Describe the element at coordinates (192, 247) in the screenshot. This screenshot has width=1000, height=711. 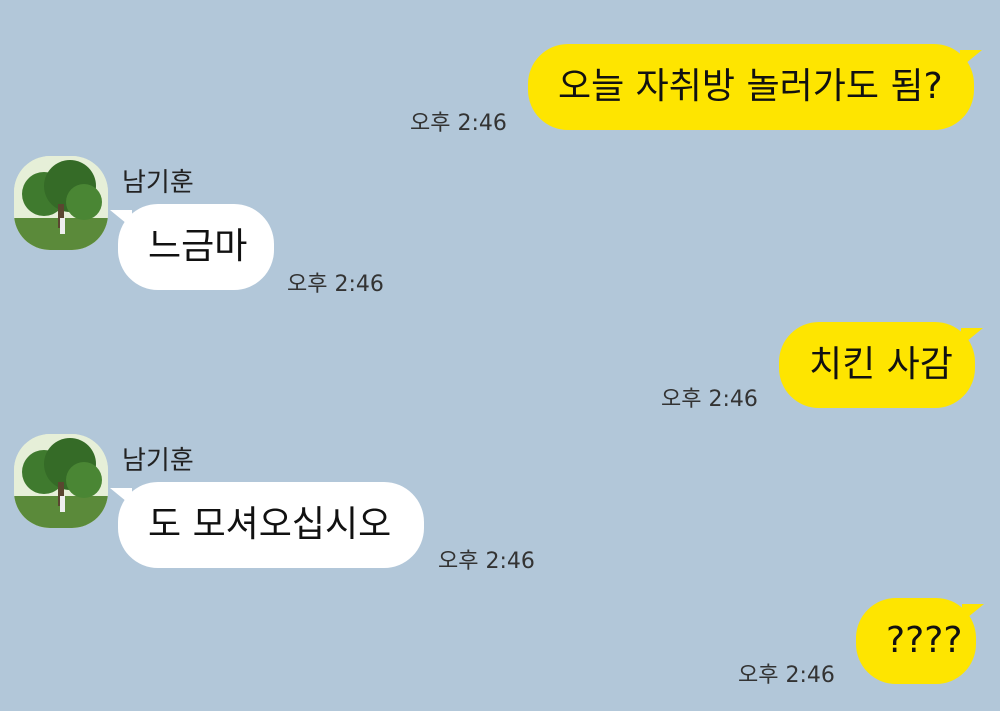
I see `other-message-bubble: 느금마` at that location.